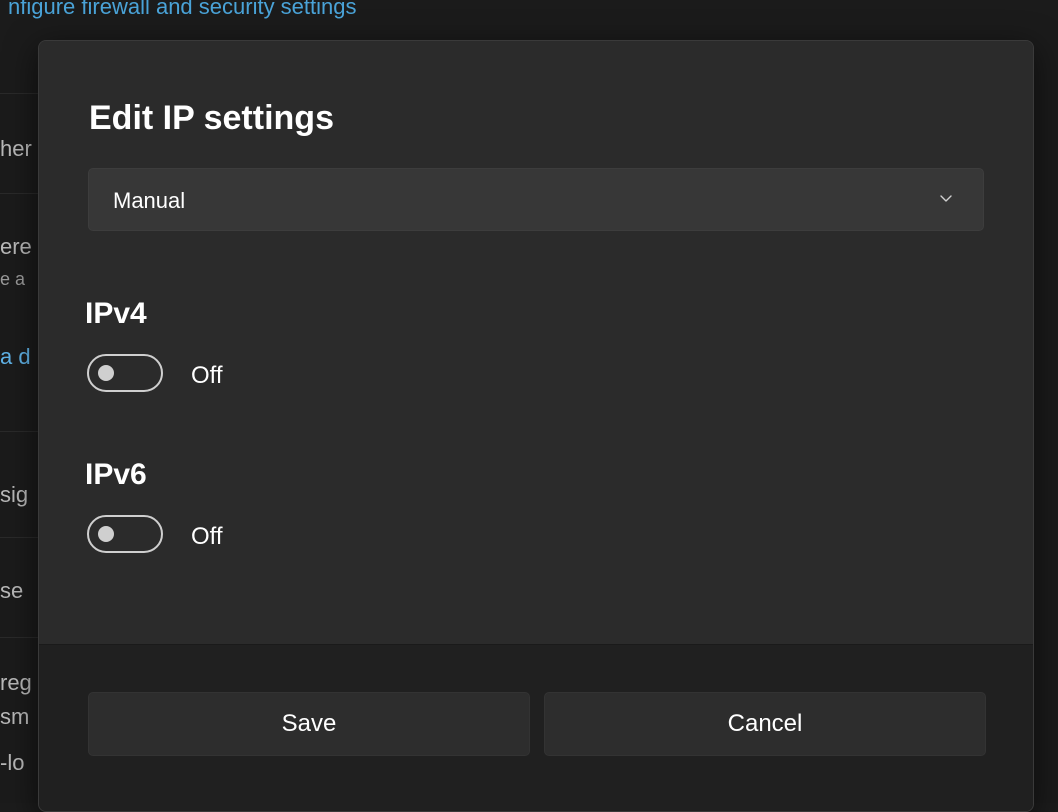 This screenshot has height=812, width=1058. What do you see at coordinates (309, 724) in the screenshot?
I see `save-button: Save` at bounding box center [309, 724].